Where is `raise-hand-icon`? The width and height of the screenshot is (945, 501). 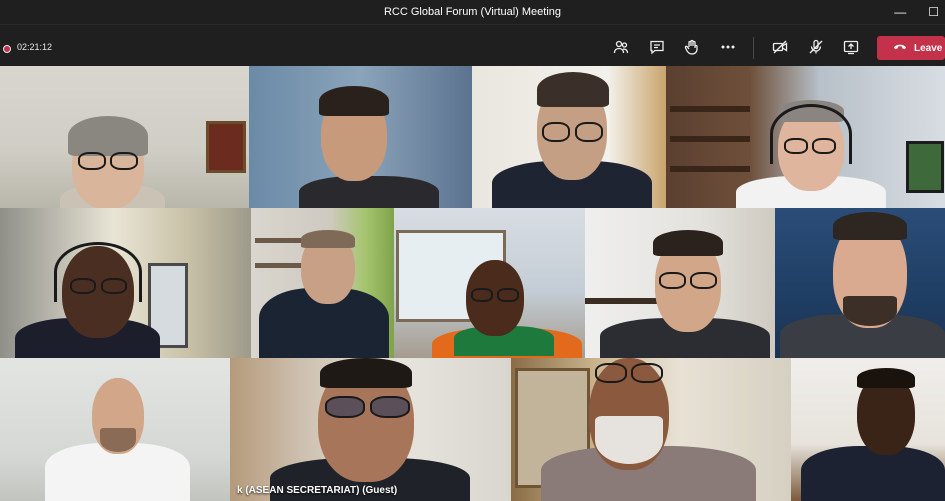 raise-hand-icon is located at coordinates (692, 47).